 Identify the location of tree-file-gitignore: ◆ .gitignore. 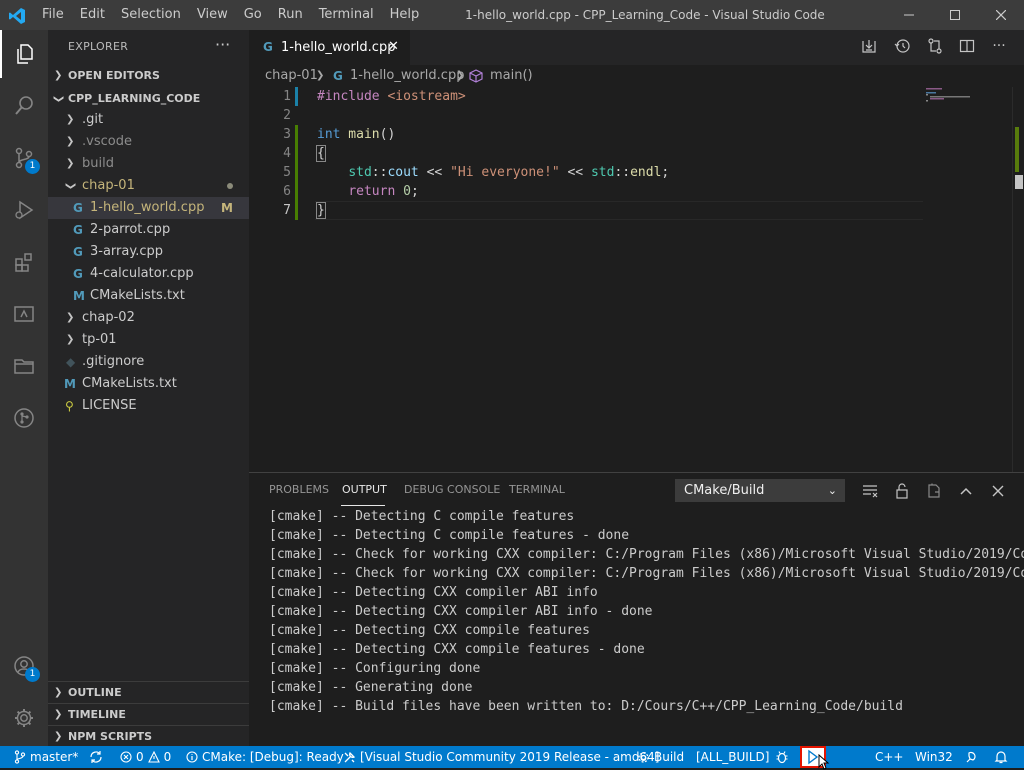
(148, 362).